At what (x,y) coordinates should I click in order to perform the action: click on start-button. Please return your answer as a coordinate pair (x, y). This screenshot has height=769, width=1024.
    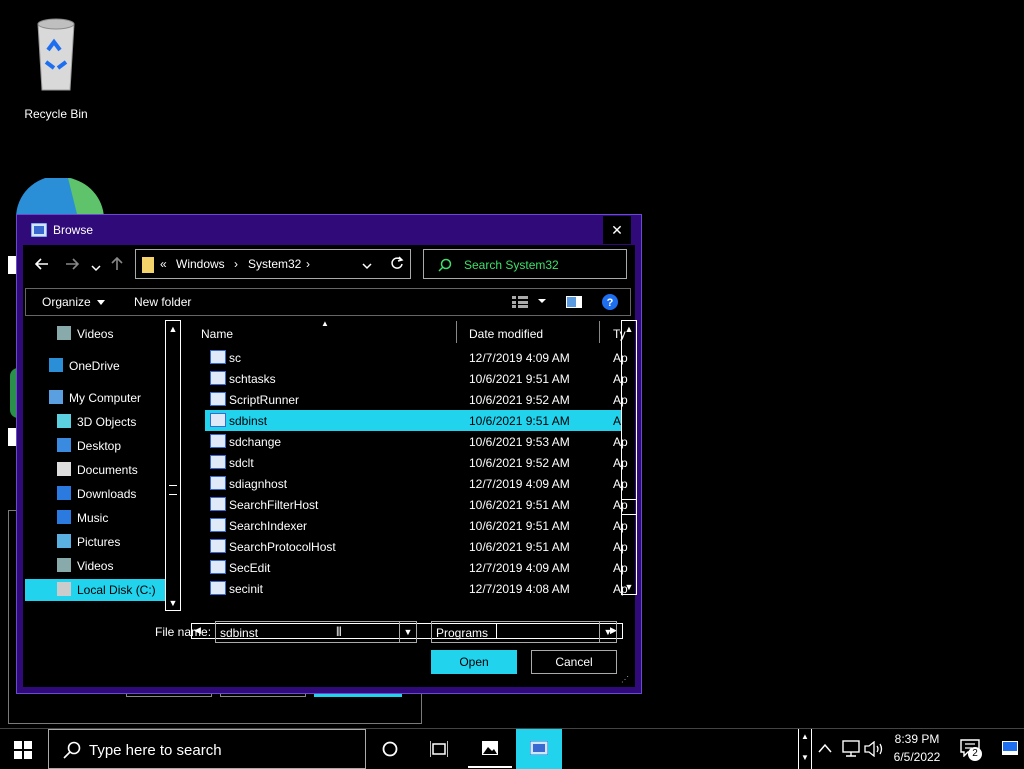
    Looking at the image, I should click on (23, 751).